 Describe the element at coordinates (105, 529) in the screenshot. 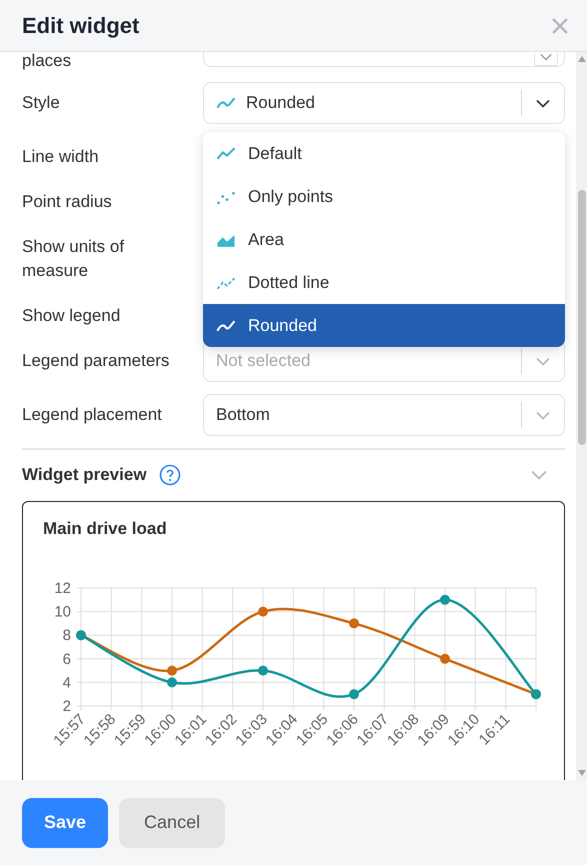

I see `widget-title: Main drive load` at that location.